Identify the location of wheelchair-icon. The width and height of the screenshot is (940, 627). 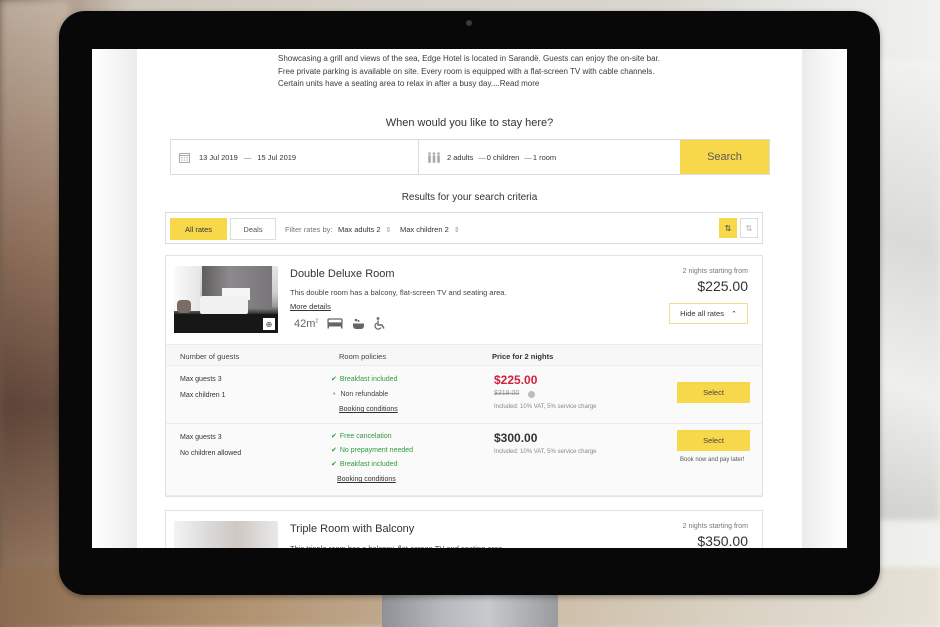
(379, 323).